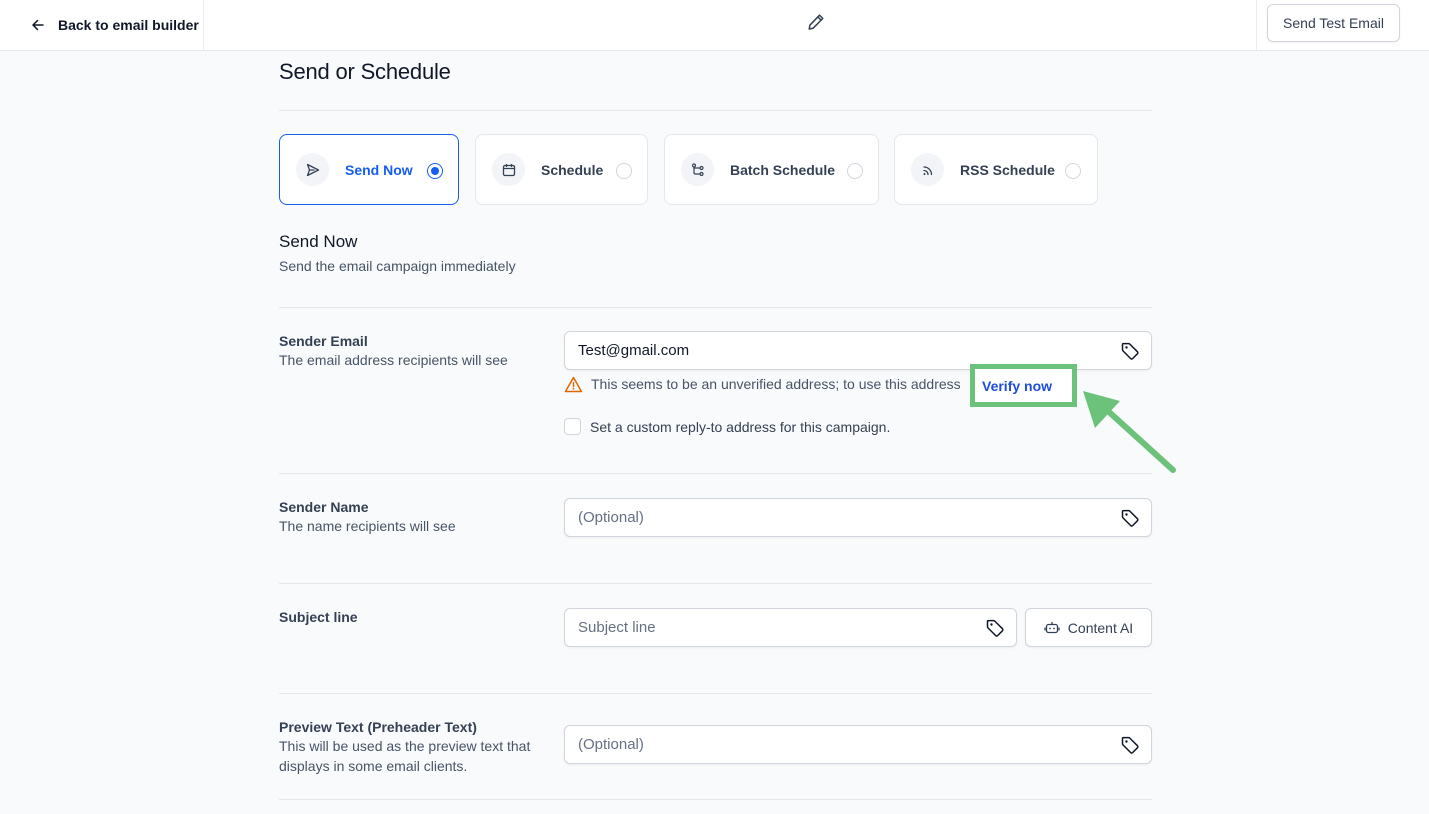 This screenshot has width=1429, height=814. What do you see at coordinates (318, 241) in the screenshot?
I see `section-title: Send Now` at bounding box center [318, 241].